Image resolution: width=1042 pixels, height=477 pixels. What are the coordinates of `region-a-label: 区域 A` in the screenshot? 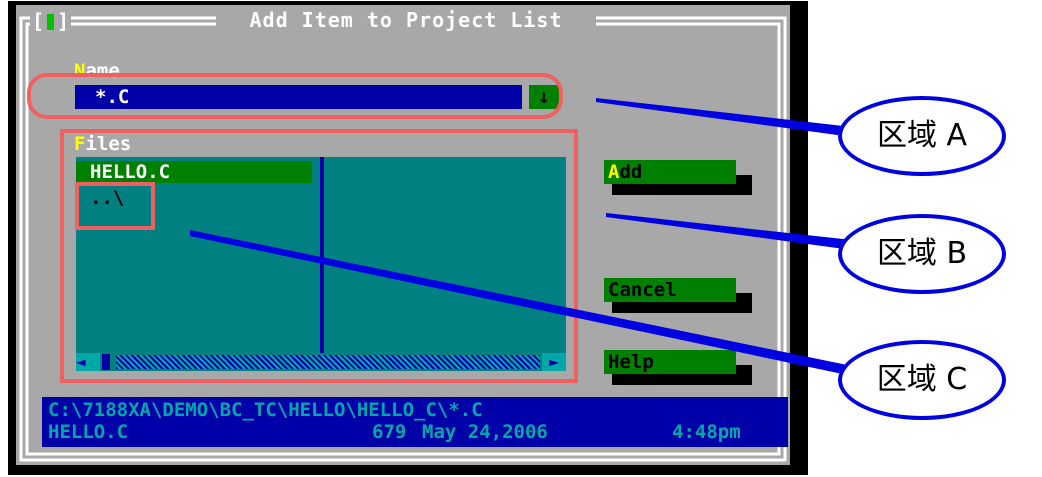 It's located at (922, 136).